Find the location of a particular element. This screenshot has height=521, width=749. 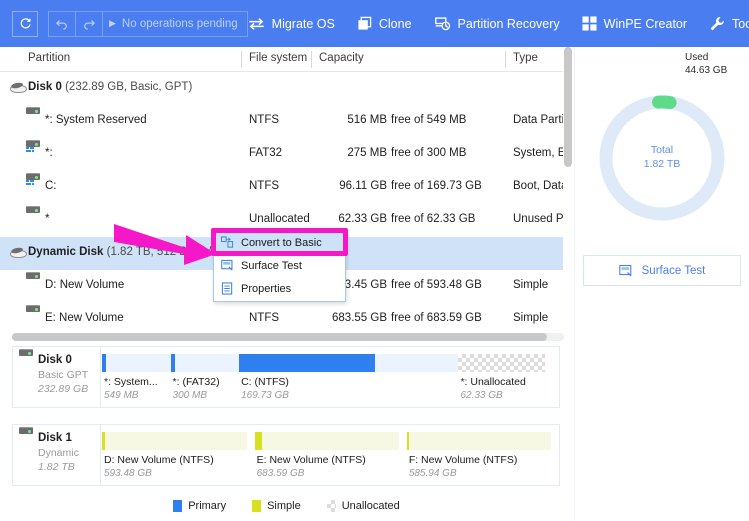

disk-map-segment: *: Unallocated 62.33 GB is located at coordinates (508, 377).